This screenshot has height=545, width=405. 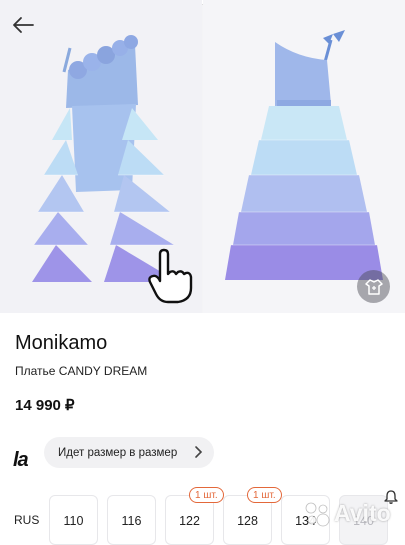 What do you see at coordinates (45, 405) in the screenshot?
I see `product-price: 14 990 ₽` at bounding box center [45, 405].